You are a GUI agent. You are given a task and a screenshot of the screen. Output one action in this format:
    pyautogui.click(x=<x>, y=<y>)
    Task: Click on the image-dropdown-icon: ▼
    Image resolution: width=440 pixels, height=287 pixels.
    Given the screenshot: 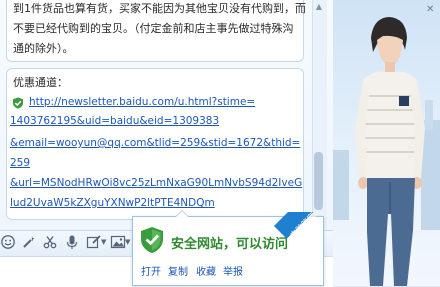 What is the action you would take?
    pyautogui.click(x=127, y=242)
    